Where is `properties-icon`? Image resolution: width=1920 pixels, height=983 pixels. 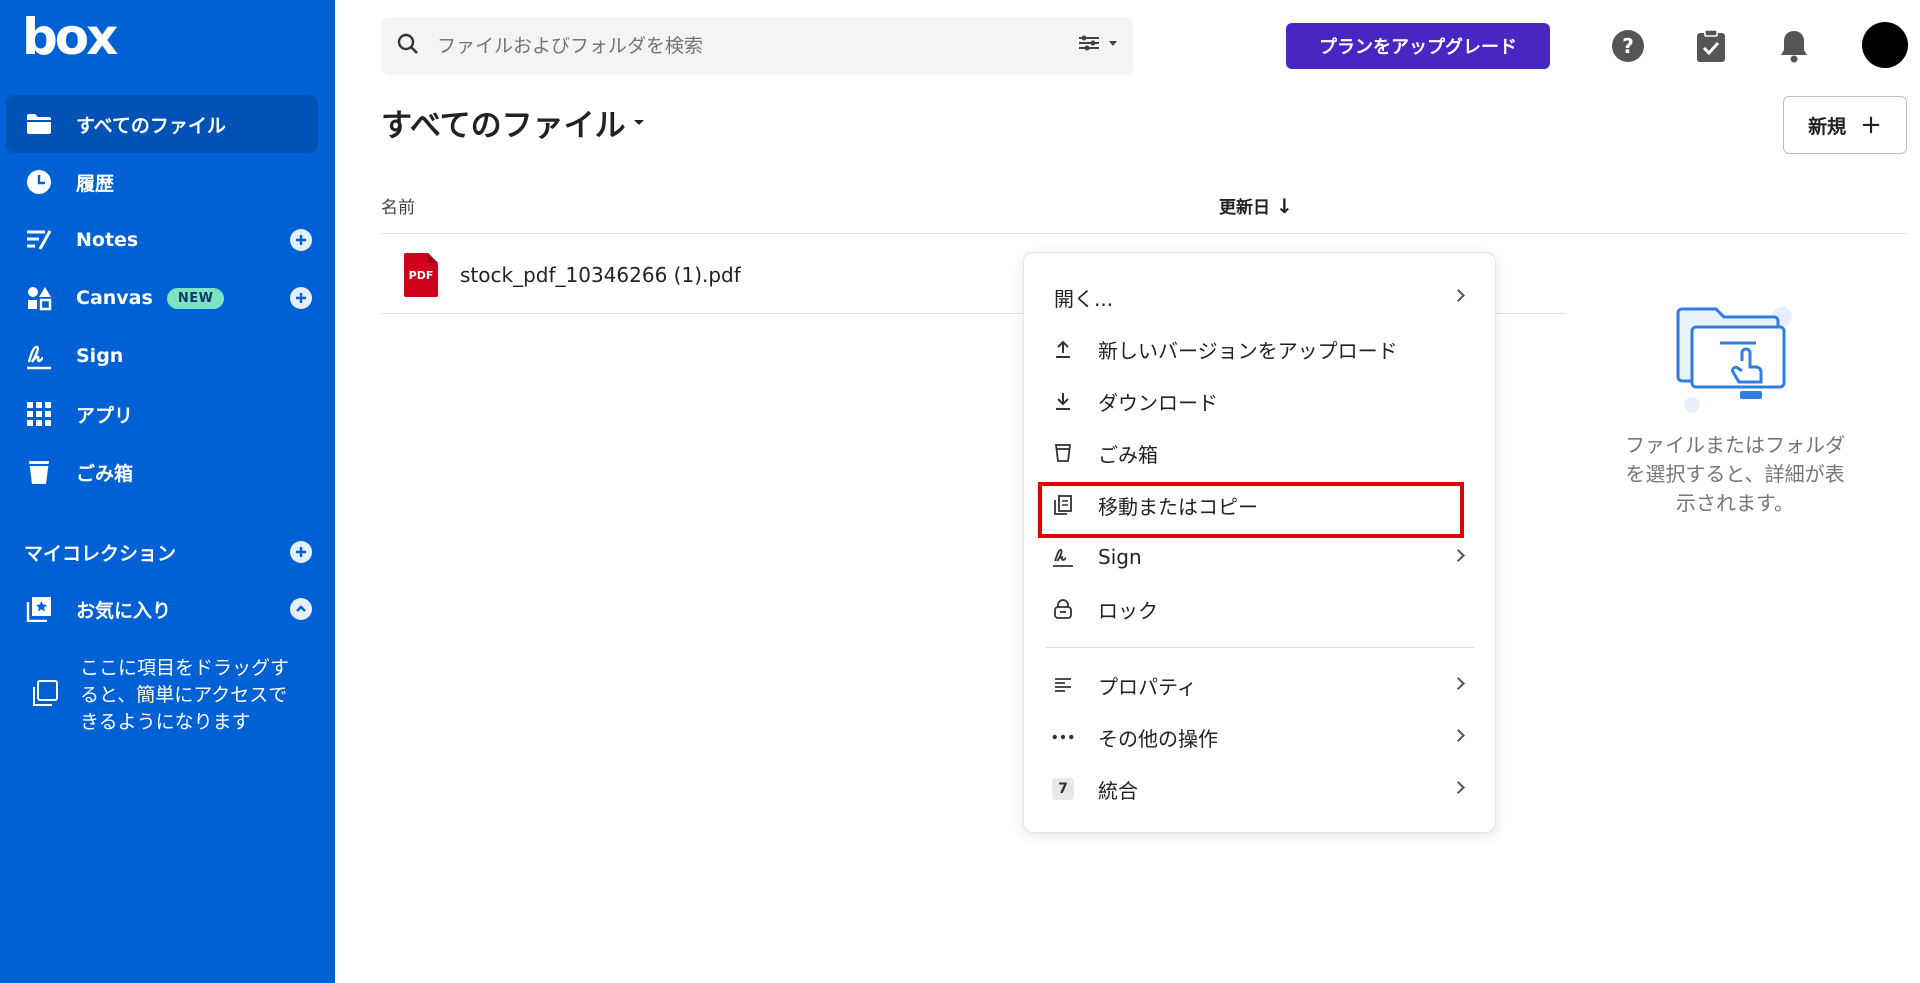 properties-icon is located at coordinates (1063, 685).